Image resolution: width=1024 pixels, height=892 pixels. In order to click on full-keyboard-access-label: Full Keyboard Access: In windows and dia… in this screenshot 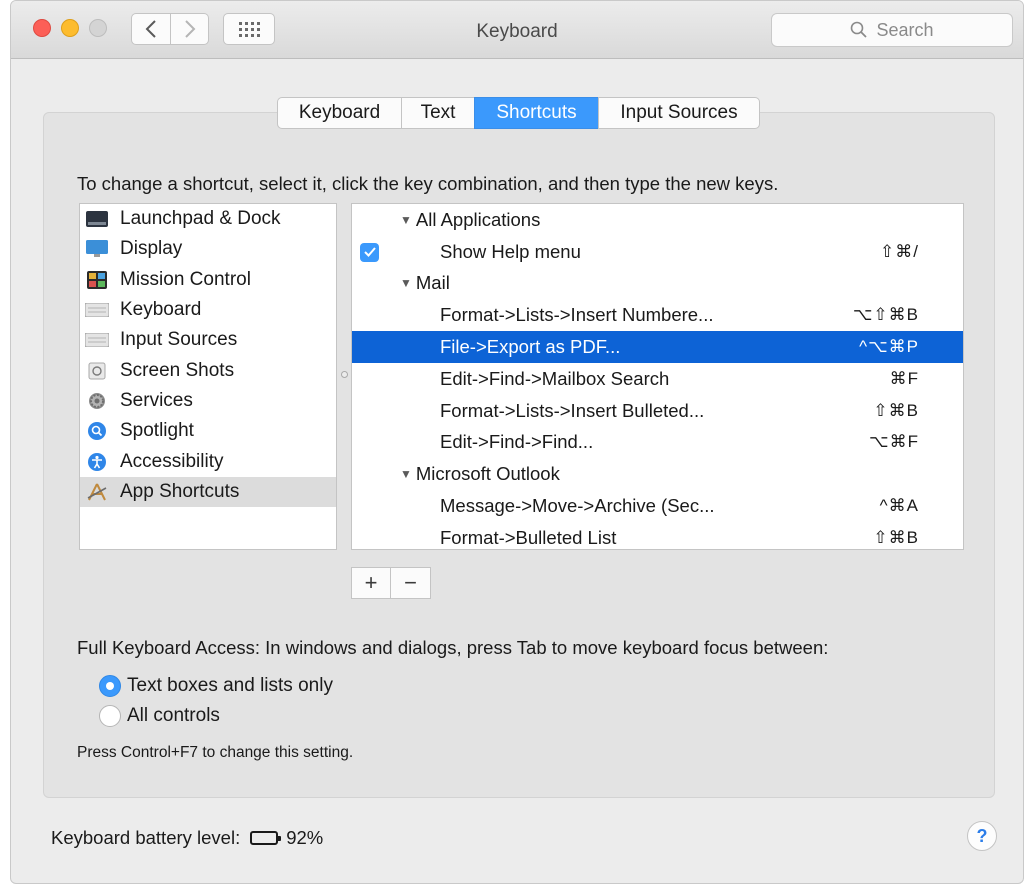, I will do `click(453, 647)`.